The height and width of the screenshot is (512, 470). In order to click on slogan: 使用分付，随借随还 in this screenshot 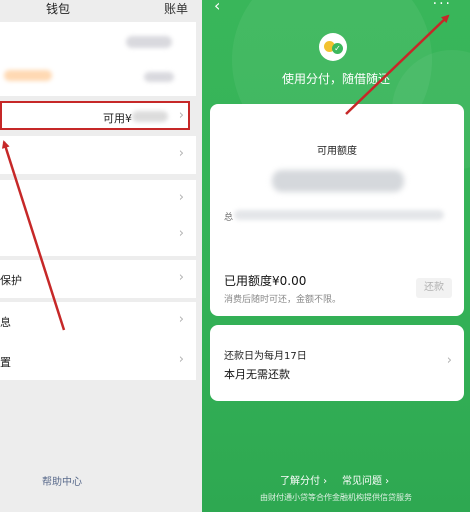, I will do `click(335, 79)`.